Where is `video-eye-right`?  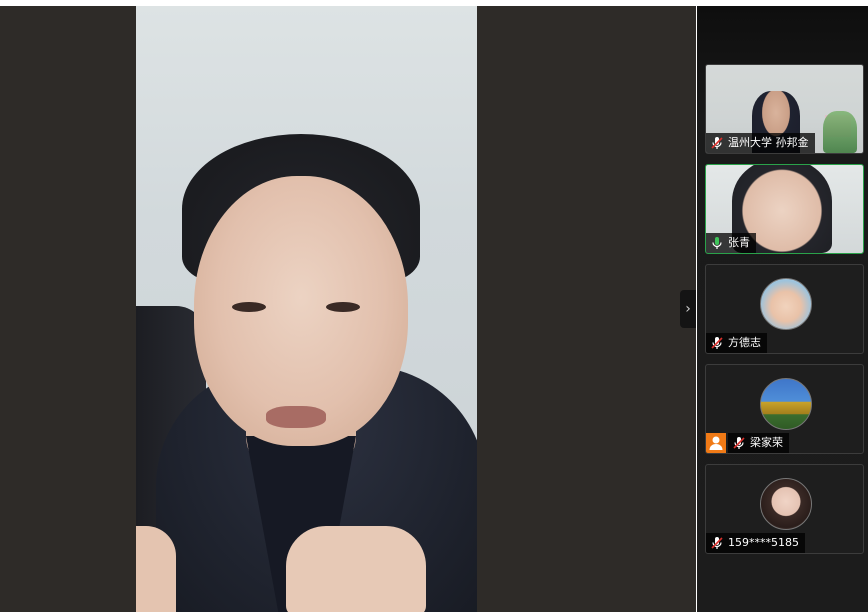 video-eye-right is located at coordinates (343, 307).